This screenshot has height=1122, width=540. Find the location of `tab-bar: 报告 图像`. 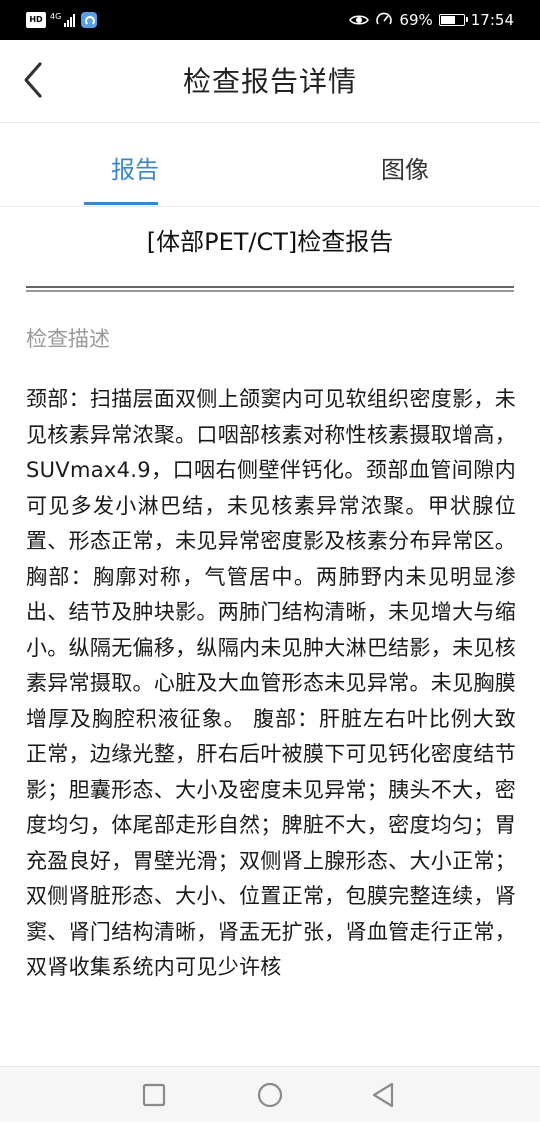

tab-bar: 报告 图像 is located at coordinates (270, 165).